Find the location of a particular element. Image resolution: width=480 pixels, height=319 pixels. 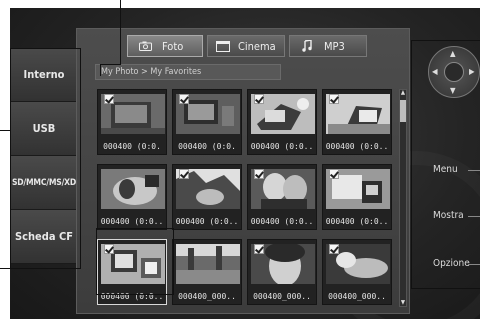

scrollbar: ▲ ▼ is located at coordinates (403, 198).